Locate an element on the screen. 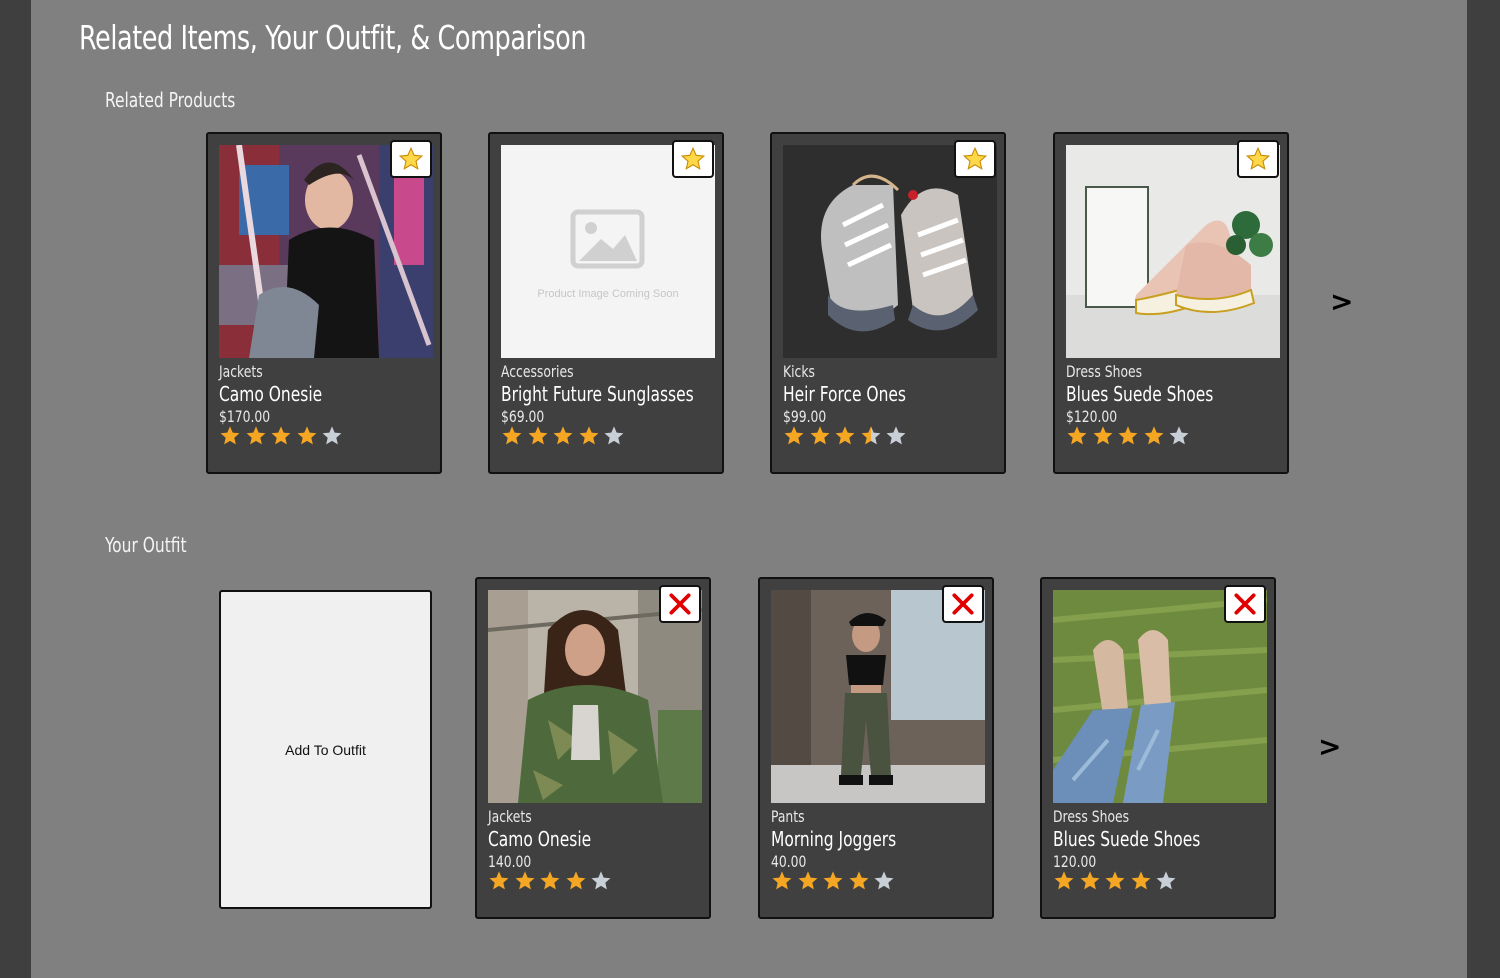  product-price: $69.00 is located at coordinates (523, 416).